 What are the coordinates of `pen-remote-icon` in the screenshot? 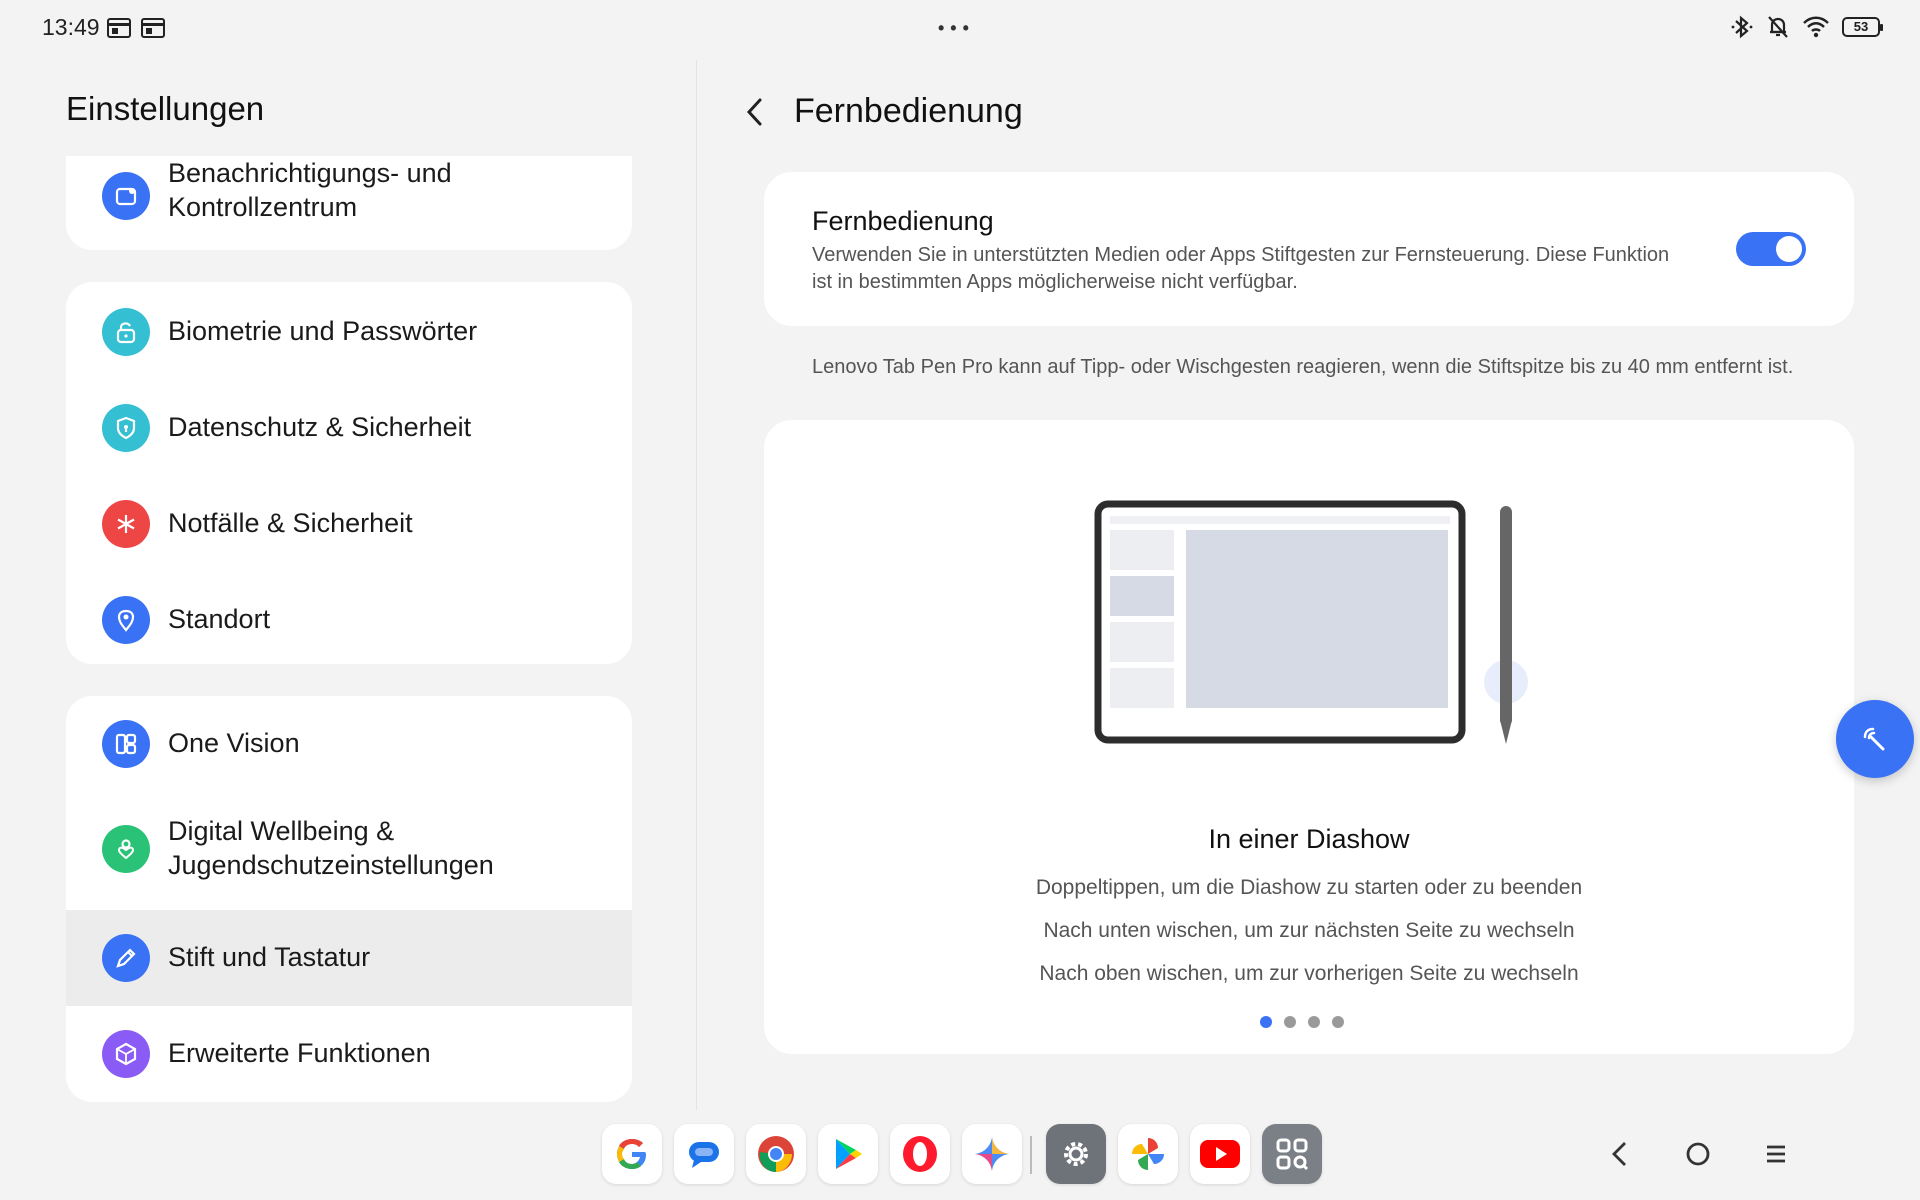 It's located at (1874, 739).